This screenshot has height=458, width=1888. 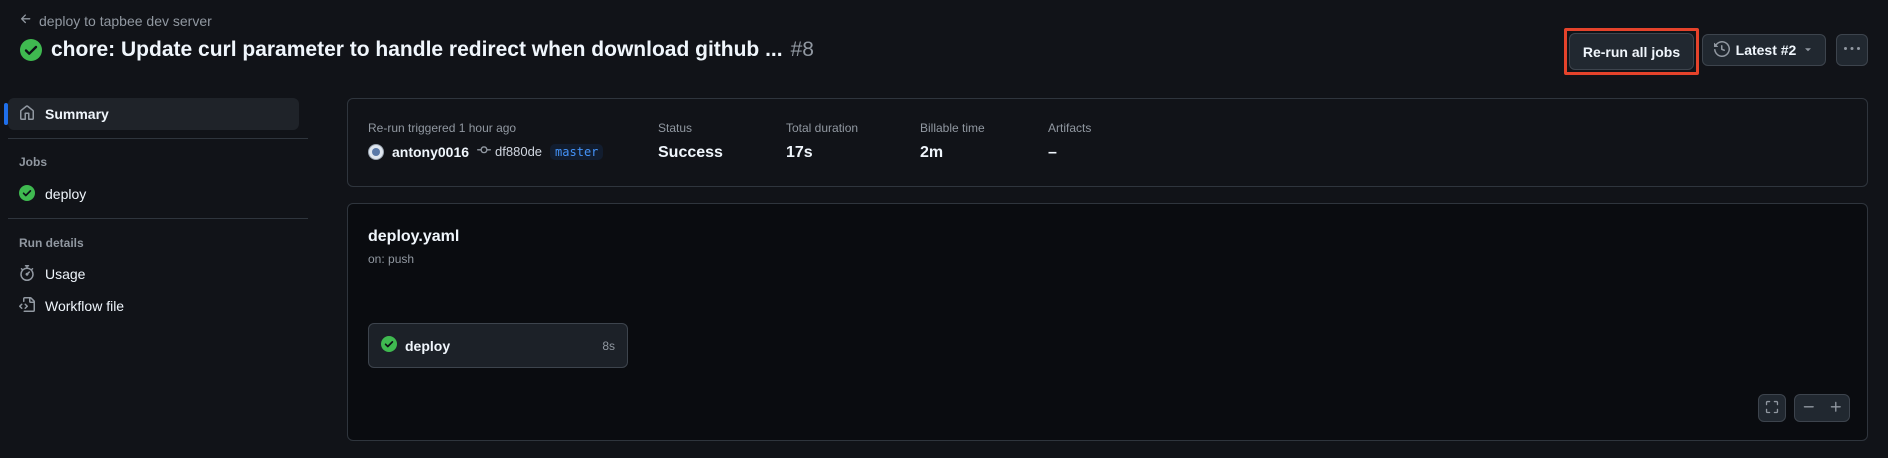 I want to click on actor-row: antony0016 df880de master, so click(x=486, y=151).